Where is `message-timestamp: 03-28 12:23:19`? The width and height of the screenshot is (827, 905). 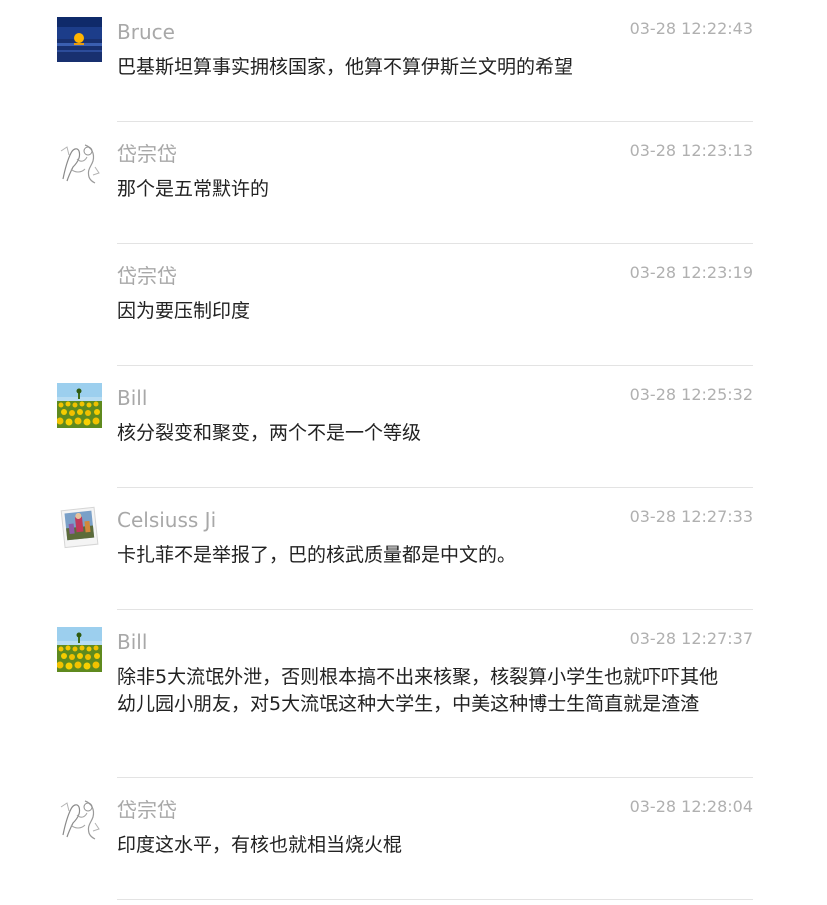
message-timestamp: 03-28 12:23:19 is located at coordinates (691, 272).